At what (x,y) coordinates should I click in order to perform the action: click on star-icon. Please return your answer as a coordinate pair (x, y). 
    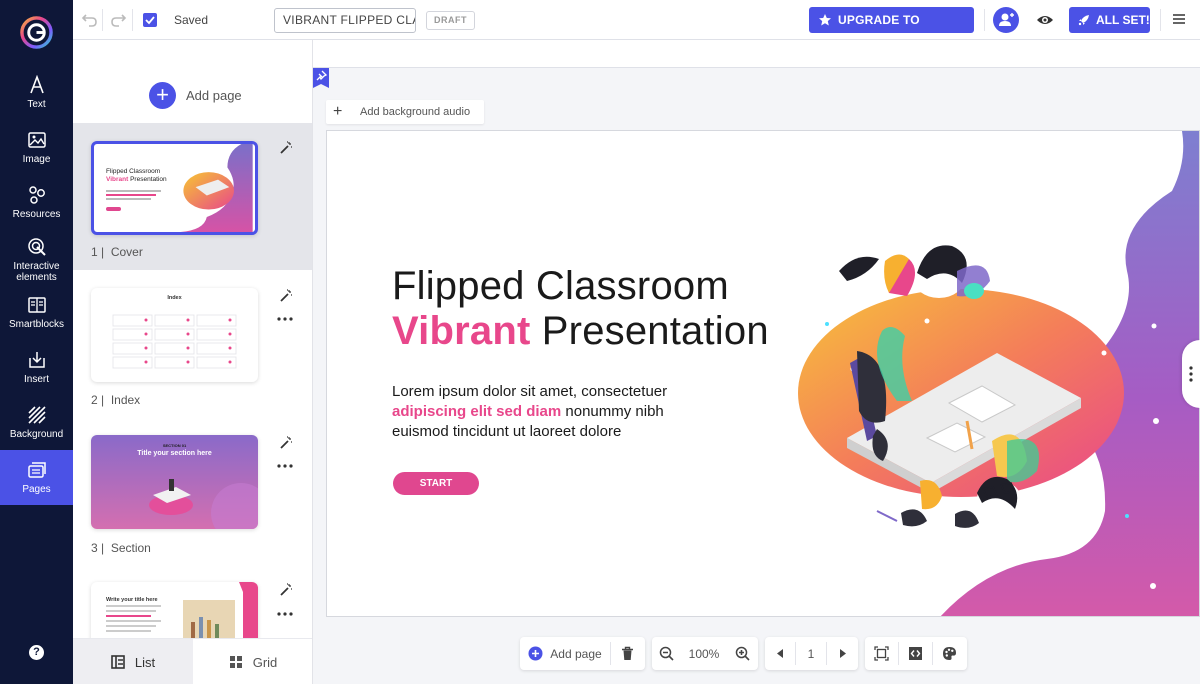
    Looking at the image, I should click on (825, 20).